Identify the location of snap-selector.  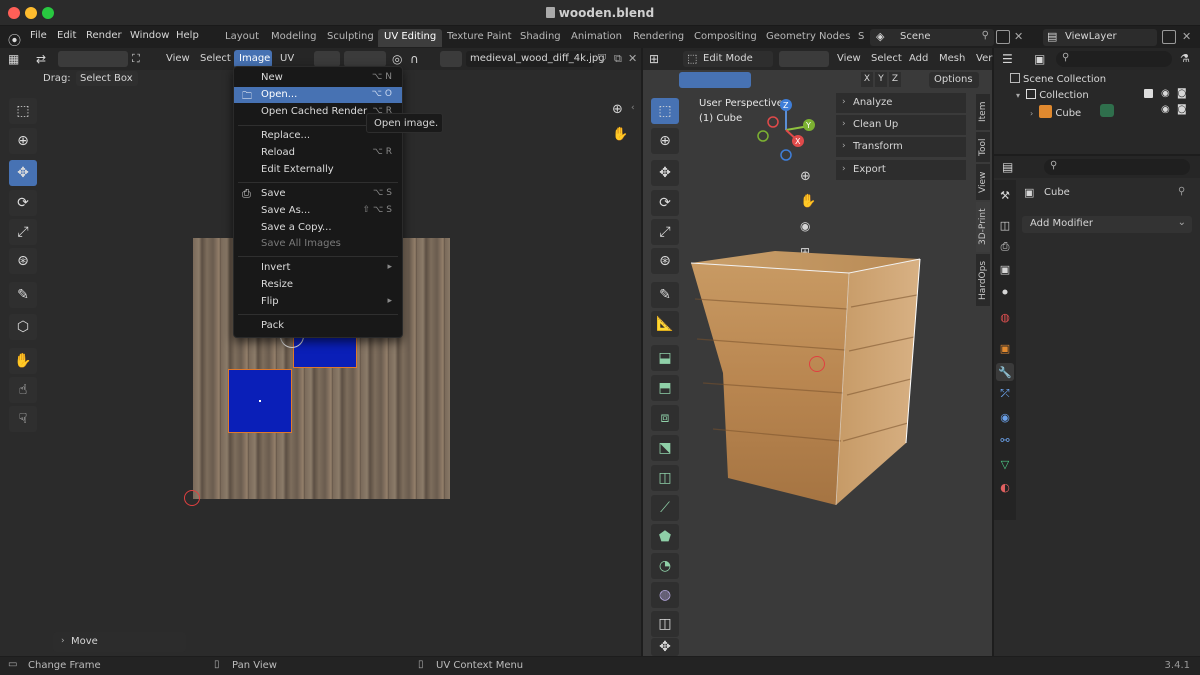
(365, 59).